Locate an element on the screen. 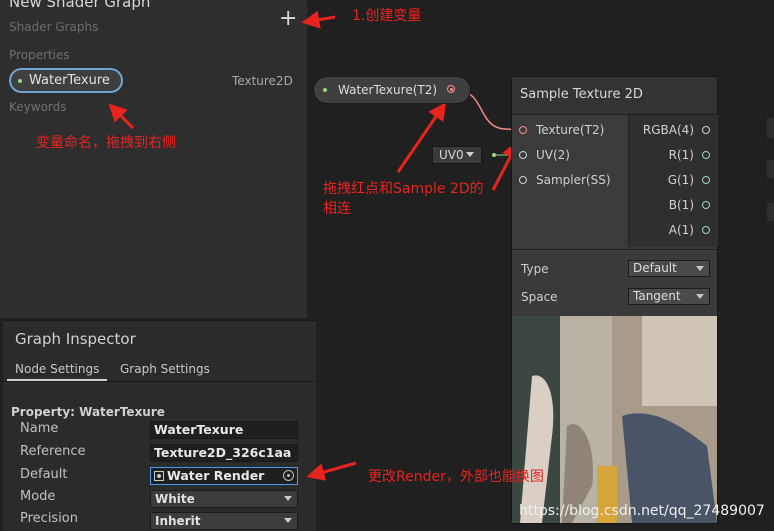 The image size is (774, 531). annotation-rename-drag: 变量命名，拖拽到右侧 is located at coordinates (106, 143).